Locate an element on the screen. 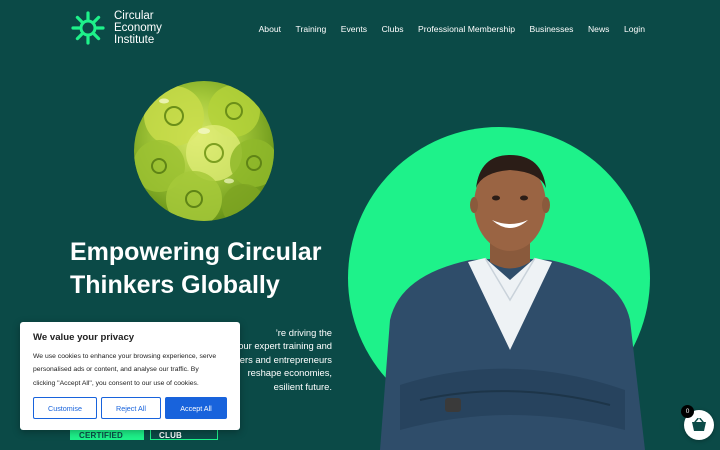  nav-news: News is located at coordinates (599, 29).